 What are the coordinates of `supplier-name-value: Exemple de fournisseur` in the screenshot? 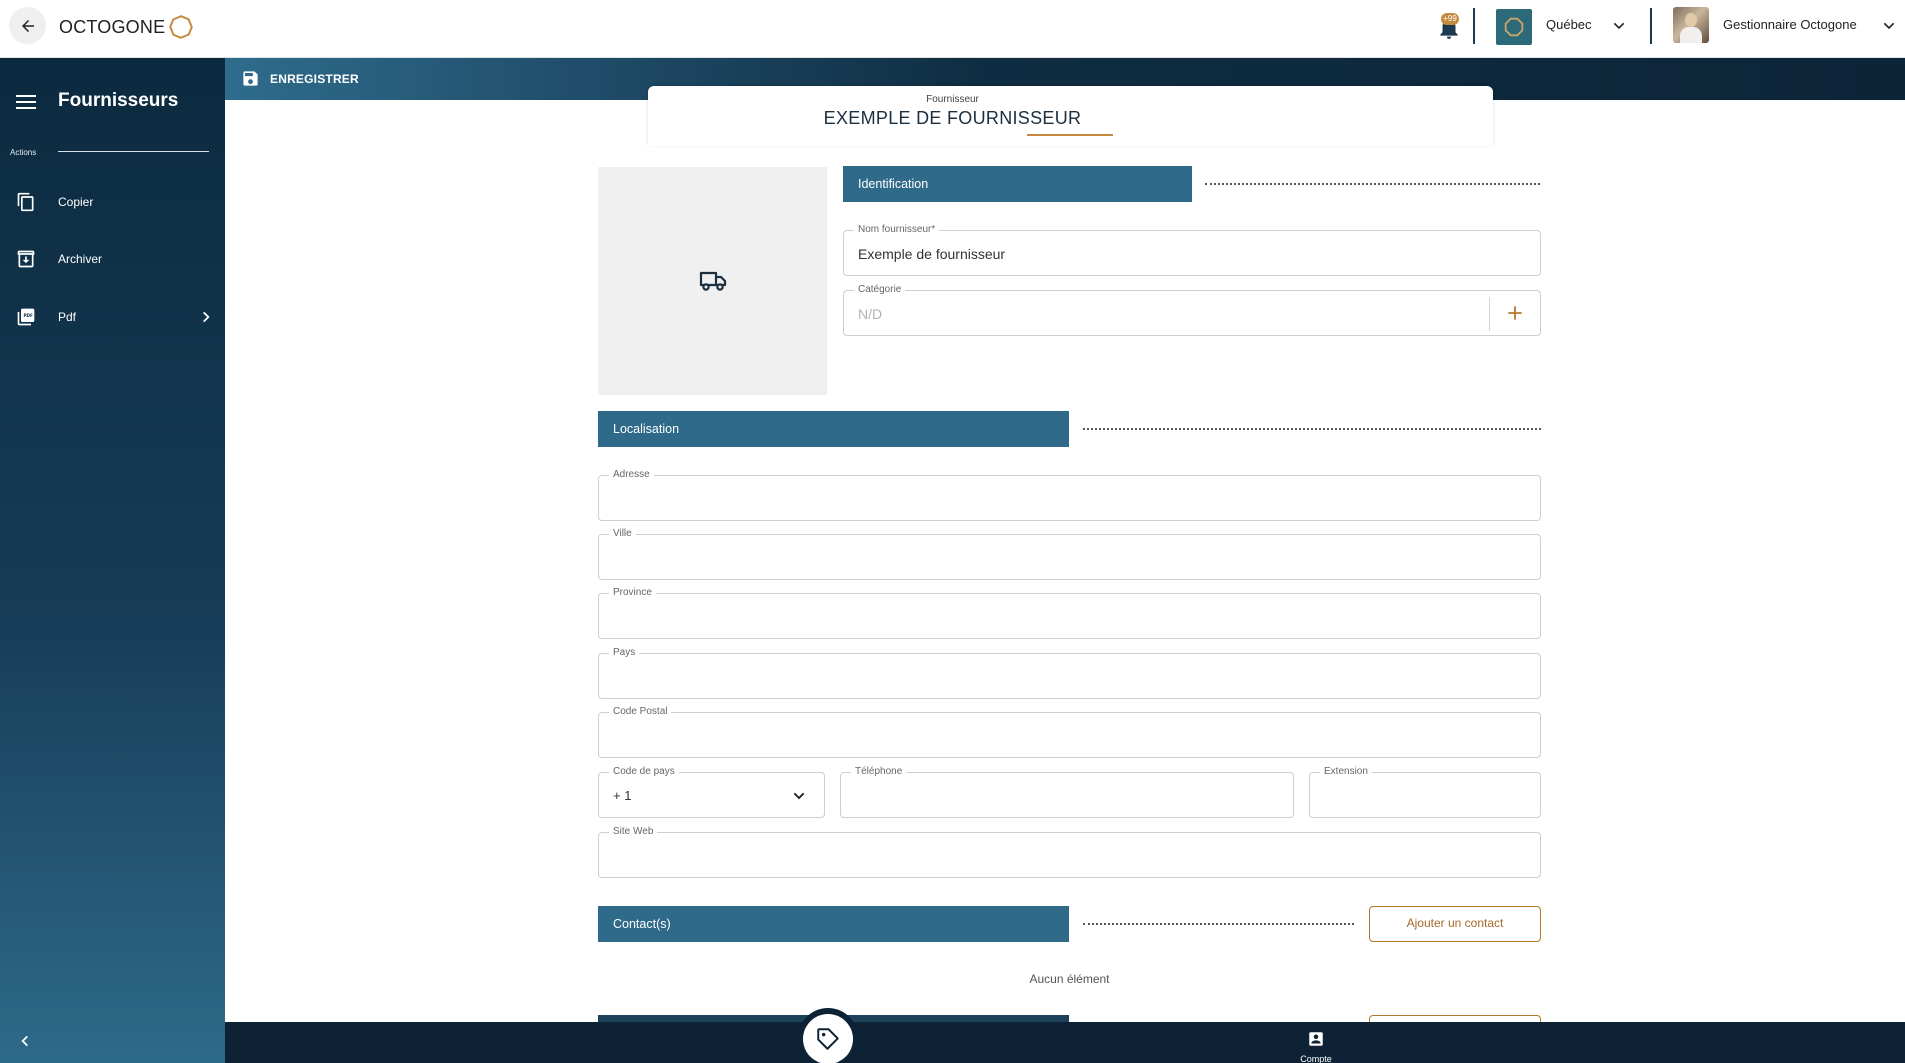 It's located at (932, 254).